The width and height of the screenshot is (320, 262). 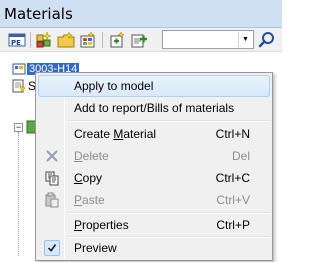 What do you see at coordinates (101, 225) in the screenshot?
I see `menu-item-label: Properties` at bounding box center [101, 225].